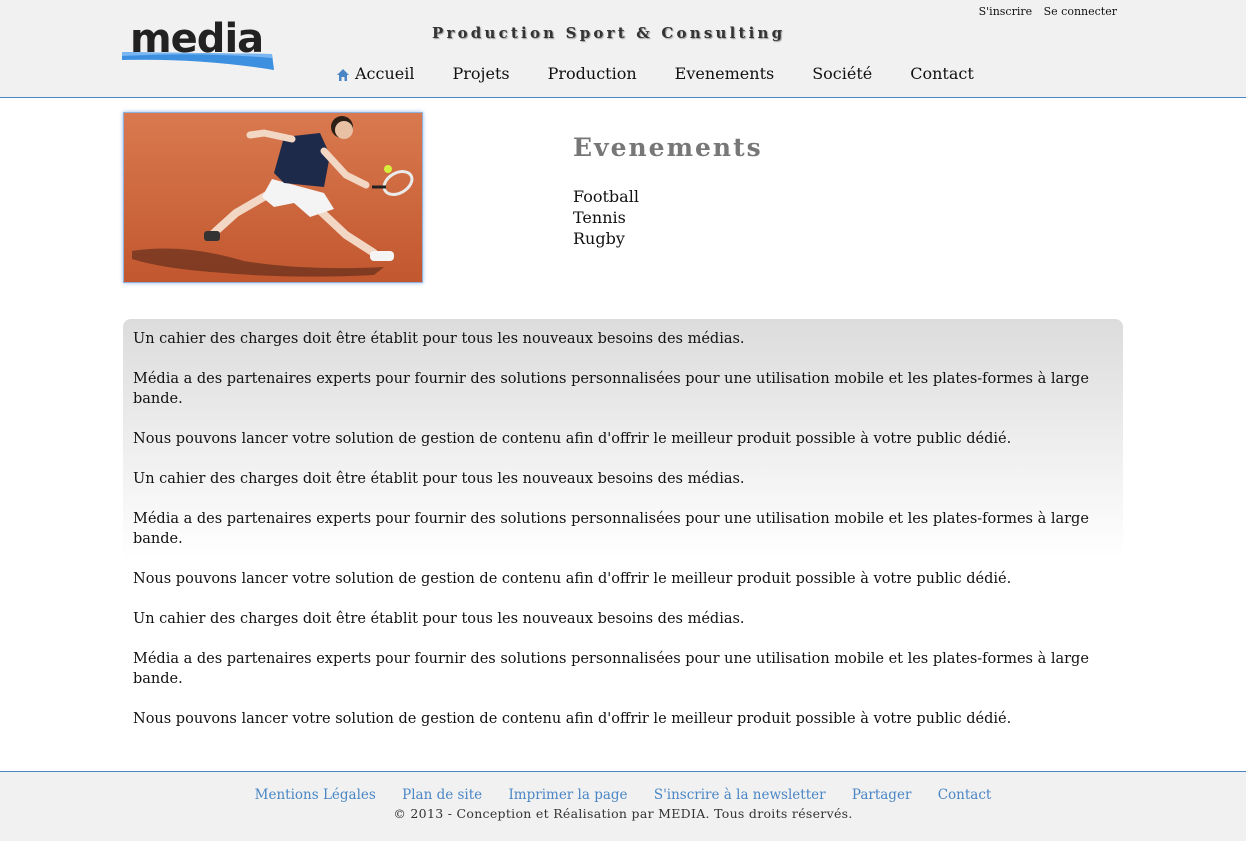 Image resolution: width=1246 pixels, height=841 pixels. I want to click on login-link: Se connecter, so click(1080, 11).